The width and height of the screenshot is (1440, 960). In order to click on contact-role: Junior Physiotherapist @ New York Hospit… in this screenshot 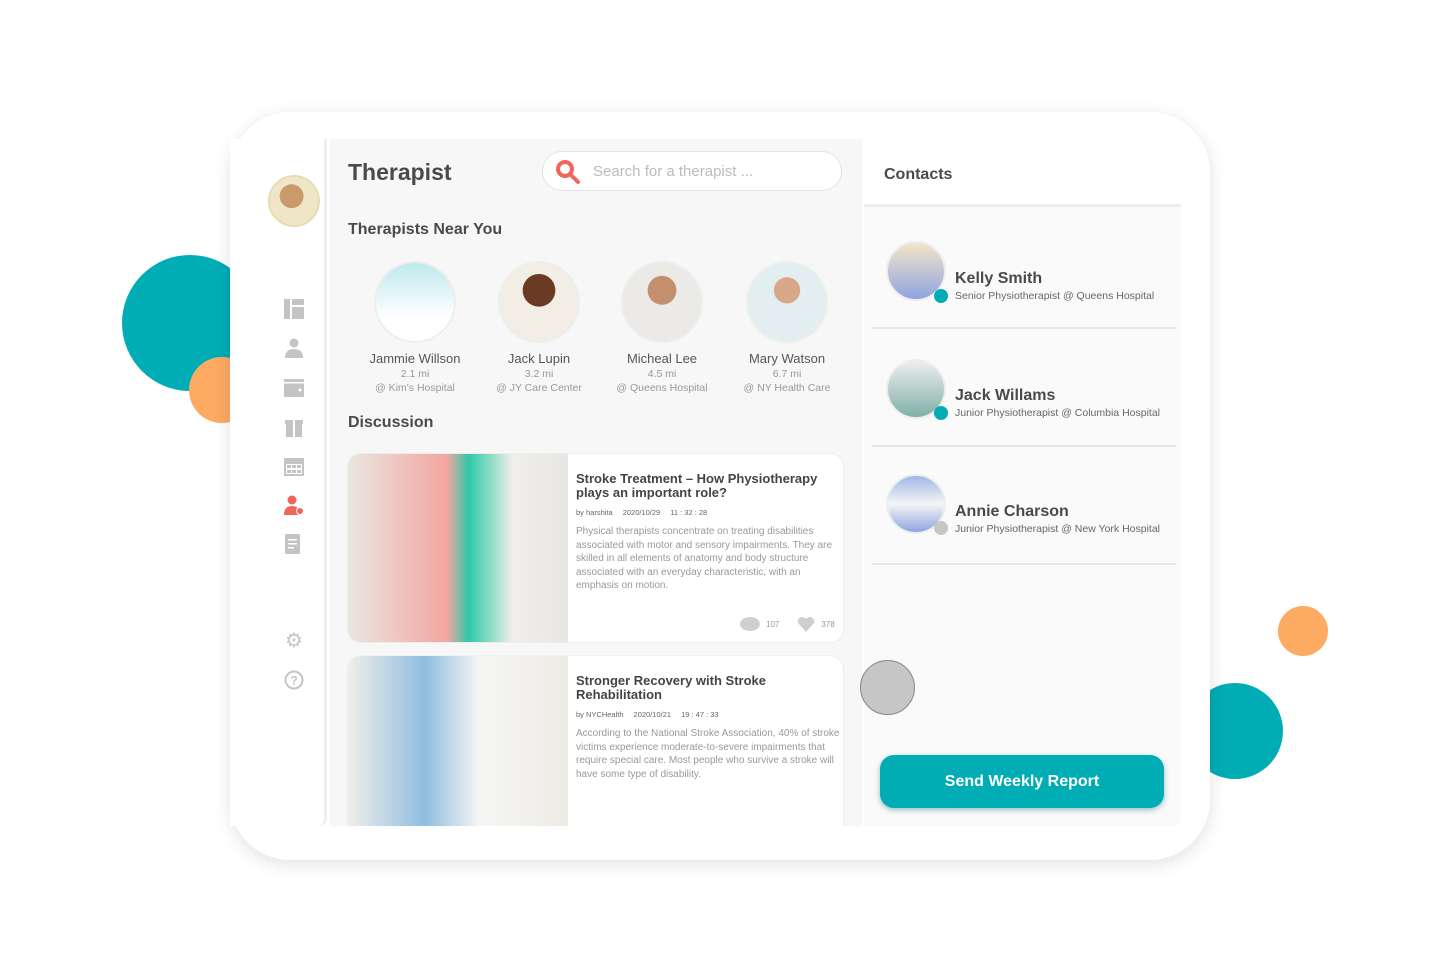, I will do `click(1058, 529)`.